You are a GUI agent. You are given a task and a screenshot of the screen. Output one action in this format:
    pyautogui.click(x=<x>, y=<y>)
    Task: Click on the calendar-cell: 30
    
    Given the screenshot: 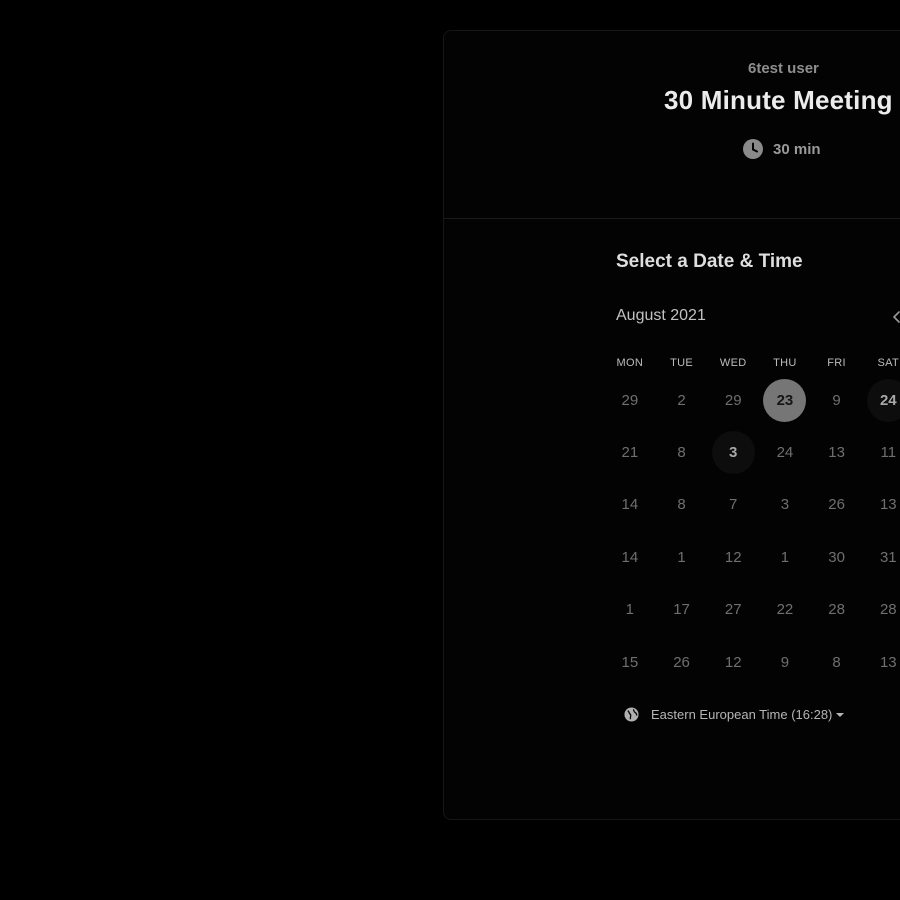 What is the action you would take?
    pyautogui.click(x=837, y=557)
    